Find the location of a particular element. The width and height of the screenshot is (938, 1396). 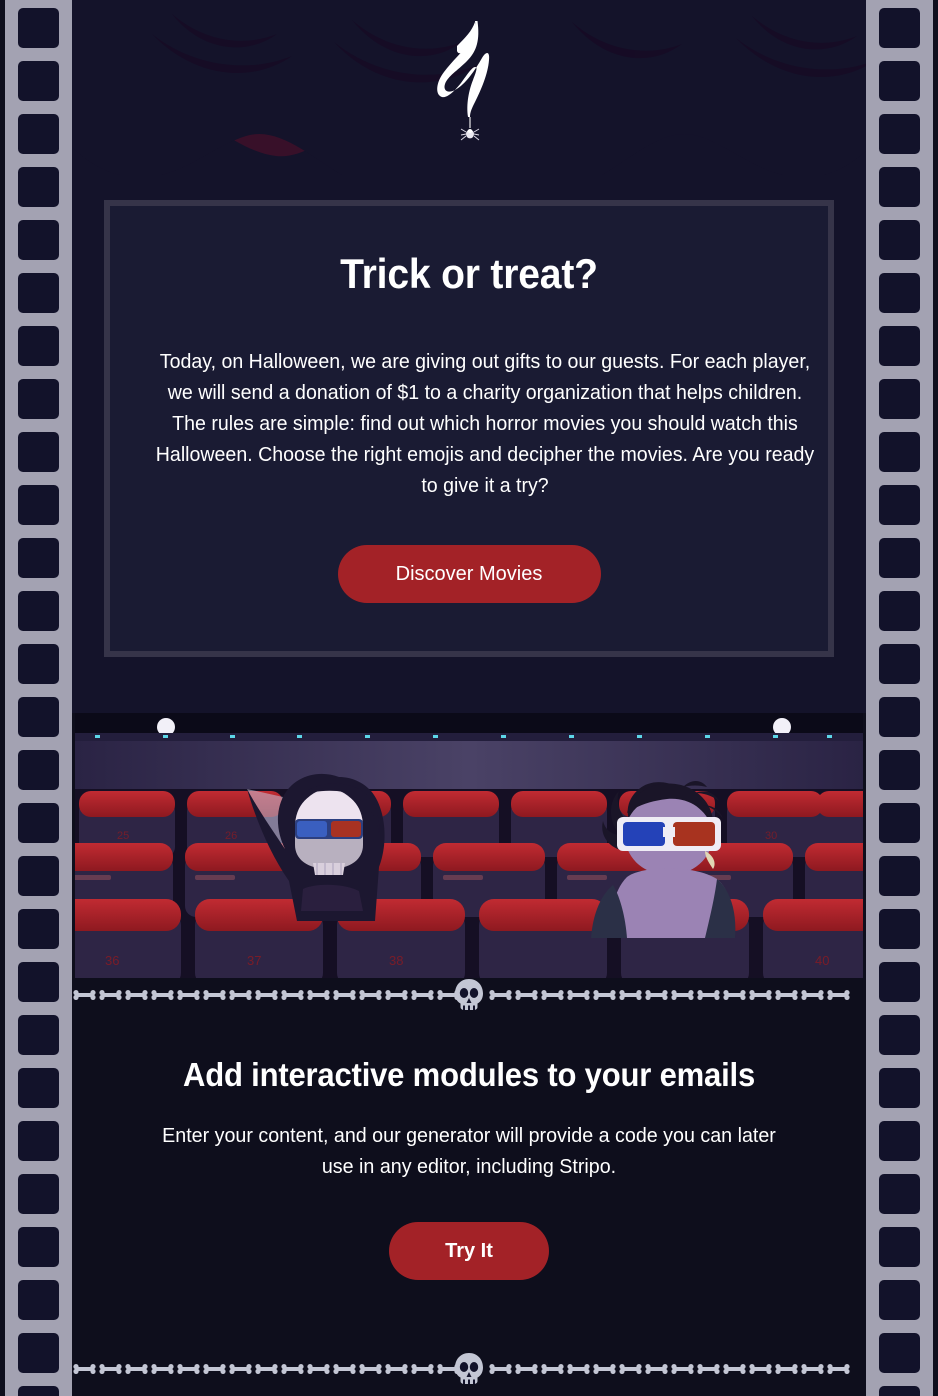

svg-text: 37 is located at coordinates (254, 960).